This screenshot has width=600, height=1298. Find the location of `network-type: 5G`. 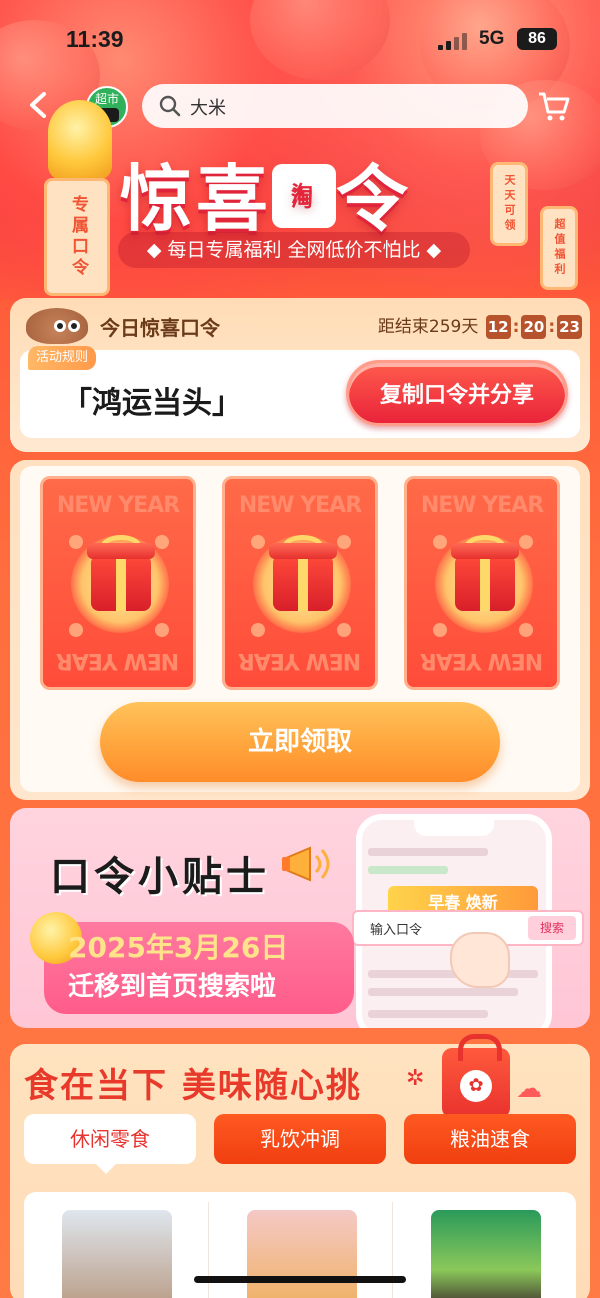

network-type: 5G is located at coordinates (492, 38).